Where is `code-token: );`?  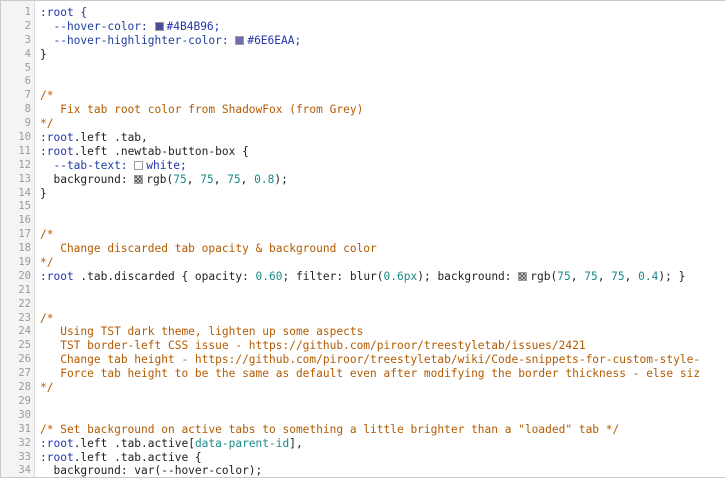 code-token: ); is located at coordinates (281, 179).